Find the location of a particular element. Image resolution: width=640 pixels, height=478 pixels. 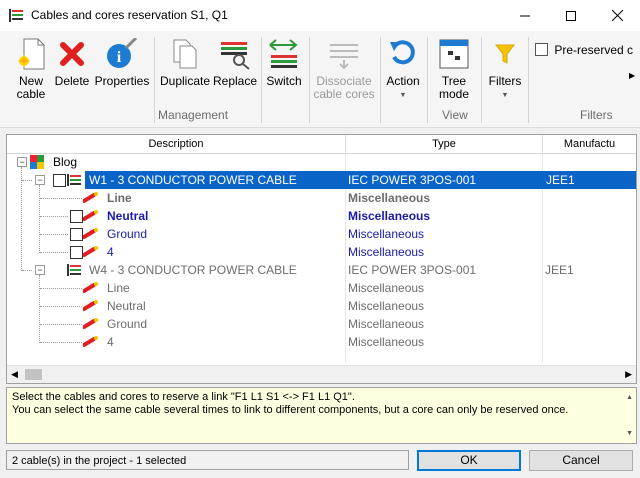

horizontal-scrollbar: ◀ ▶ is located at coordinates (321, 374).